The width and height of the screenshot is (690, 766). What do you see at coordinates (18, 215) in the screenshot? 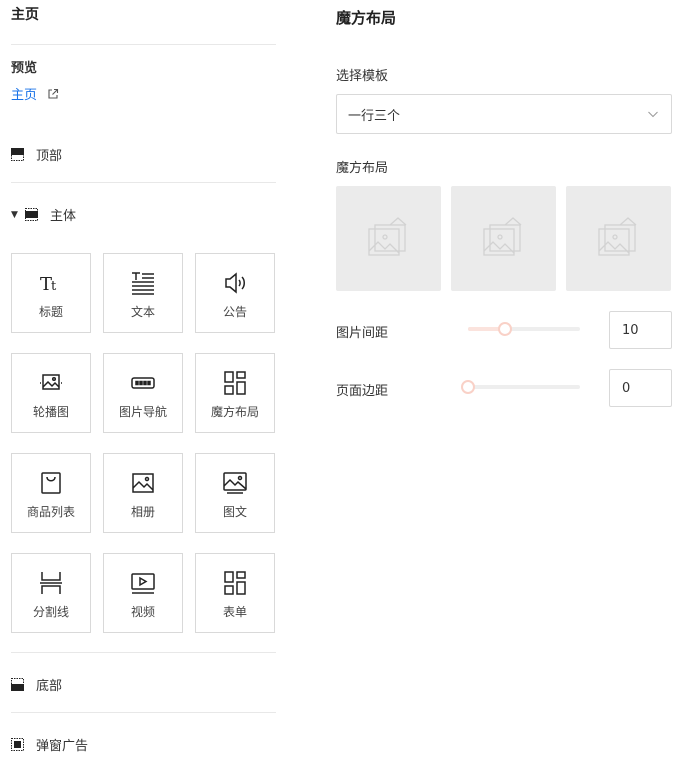
I see `caret-down-icon: ▼` at bounding box center [18, 215].